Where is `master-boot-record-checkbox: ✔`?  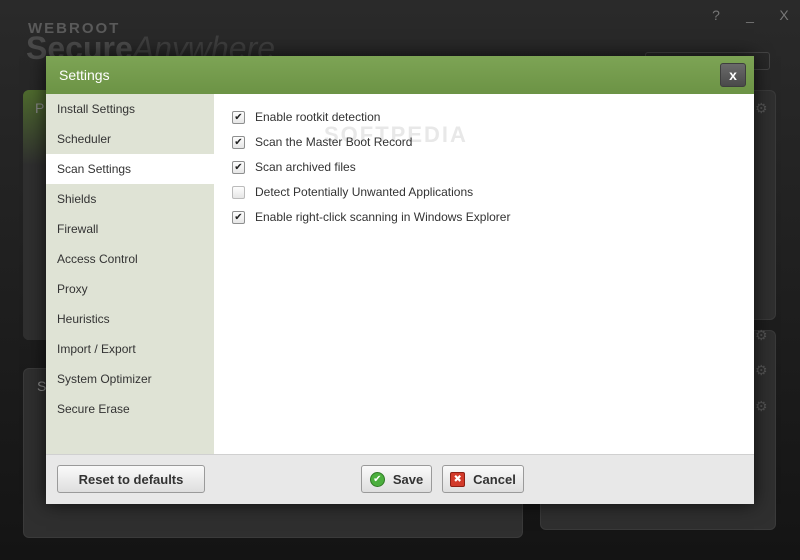
master-boot-record-checkbox: ✔ is located at coordinates (238, 142).